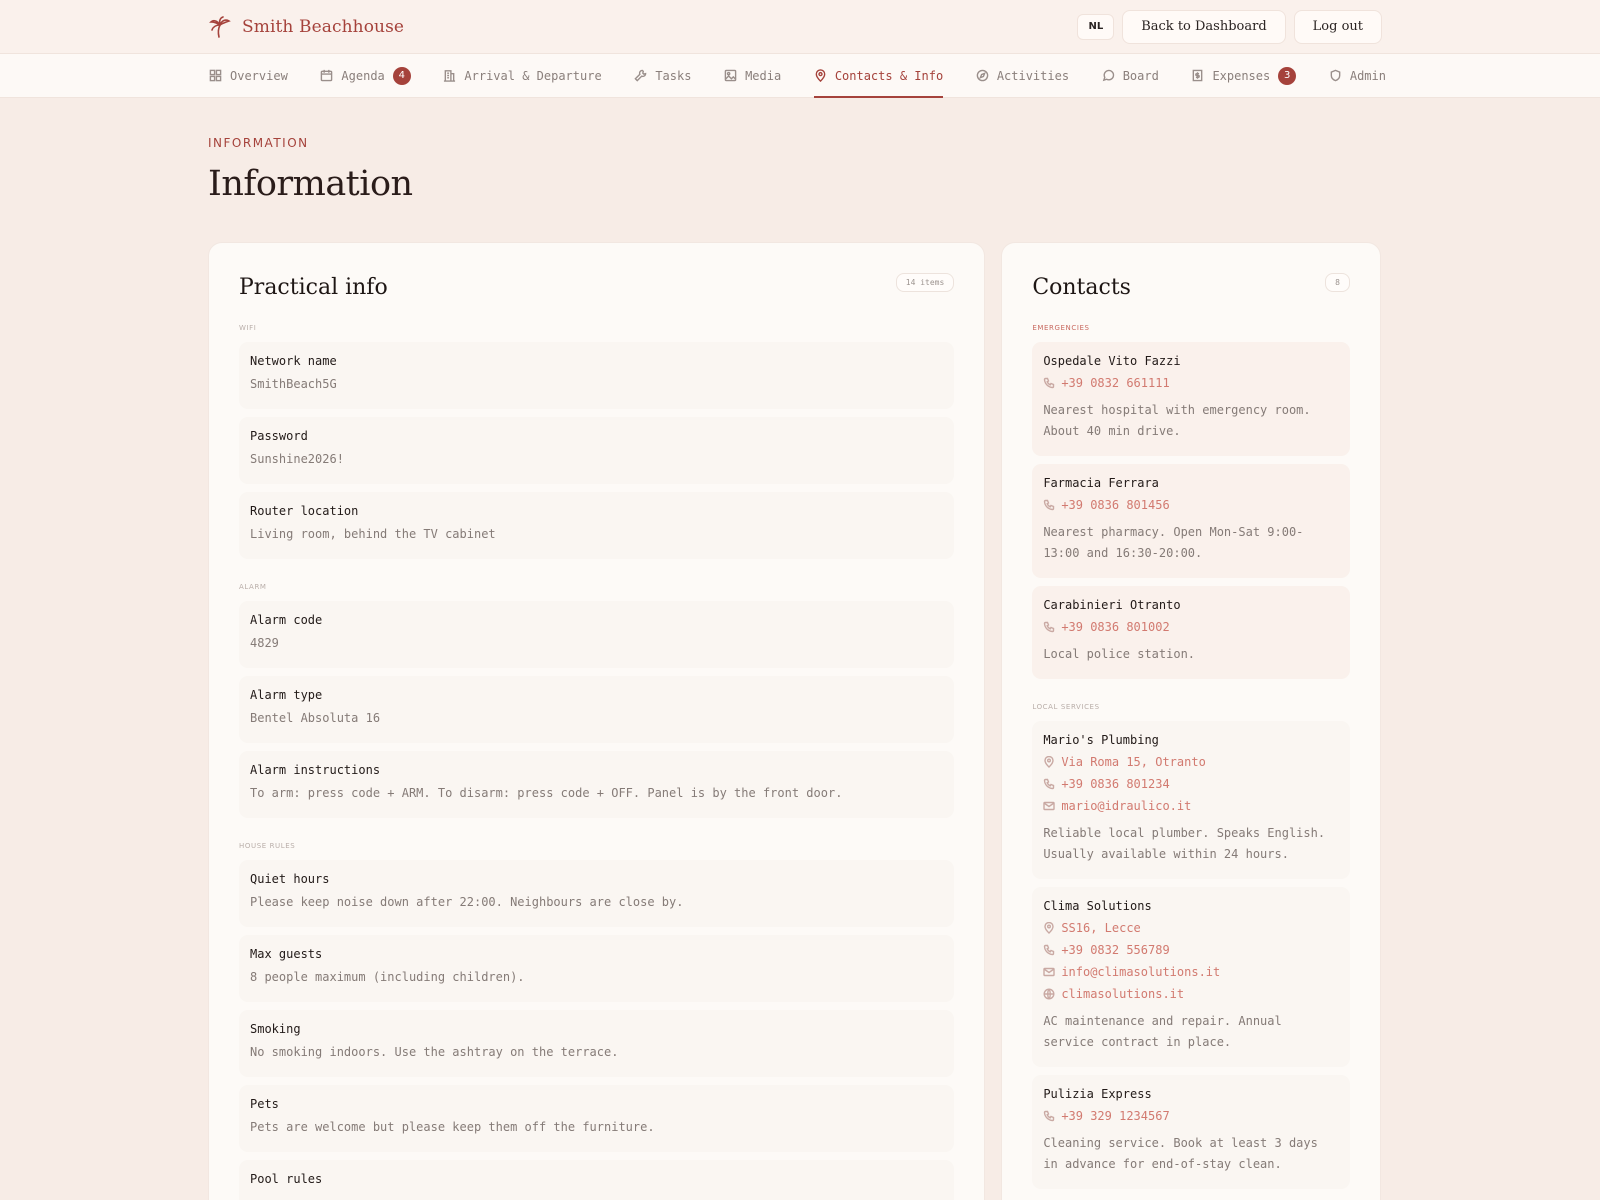 Image resolution: width=1600 pixels, height=1200 pixels. Describe the element at coordinates (597, 375) in the screenshot. I see `info-item: Network name SmithBeach5G` at that location.